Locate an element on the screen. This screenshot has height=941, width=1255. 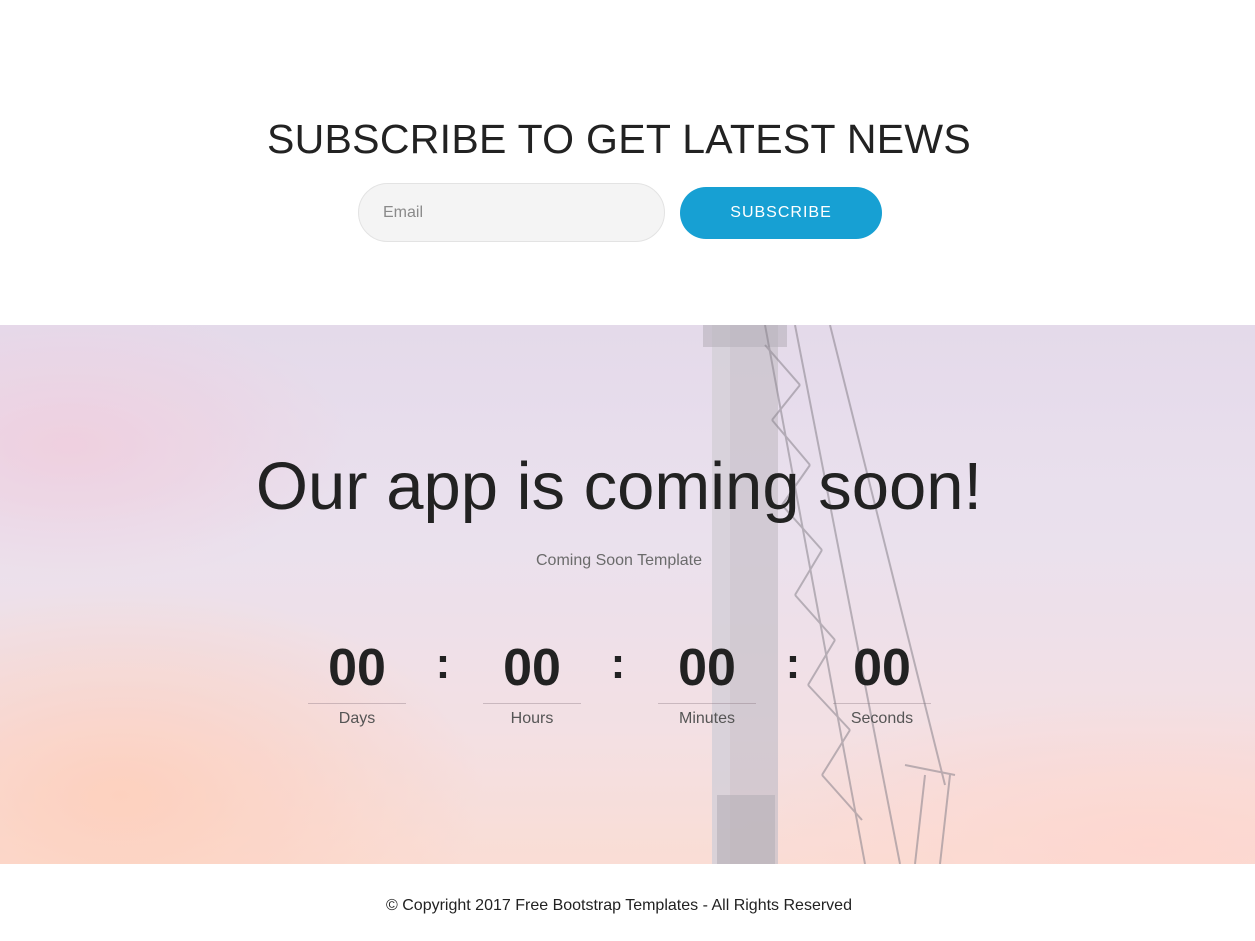
countdown-seconds-label: Seconds is located at coordinates (882, 718).